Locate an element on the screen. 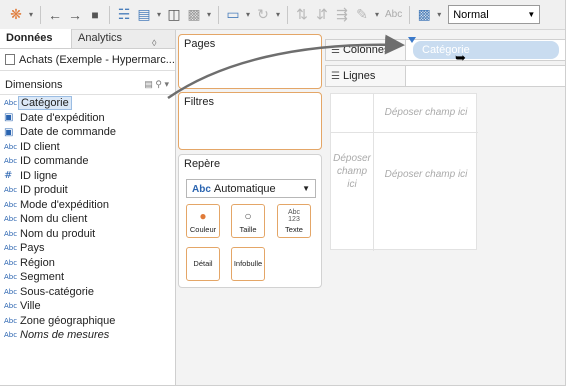 This screenshot has width=569, height=391. drag-cursor-icon: ➥ is located at coordinates (460, 57).